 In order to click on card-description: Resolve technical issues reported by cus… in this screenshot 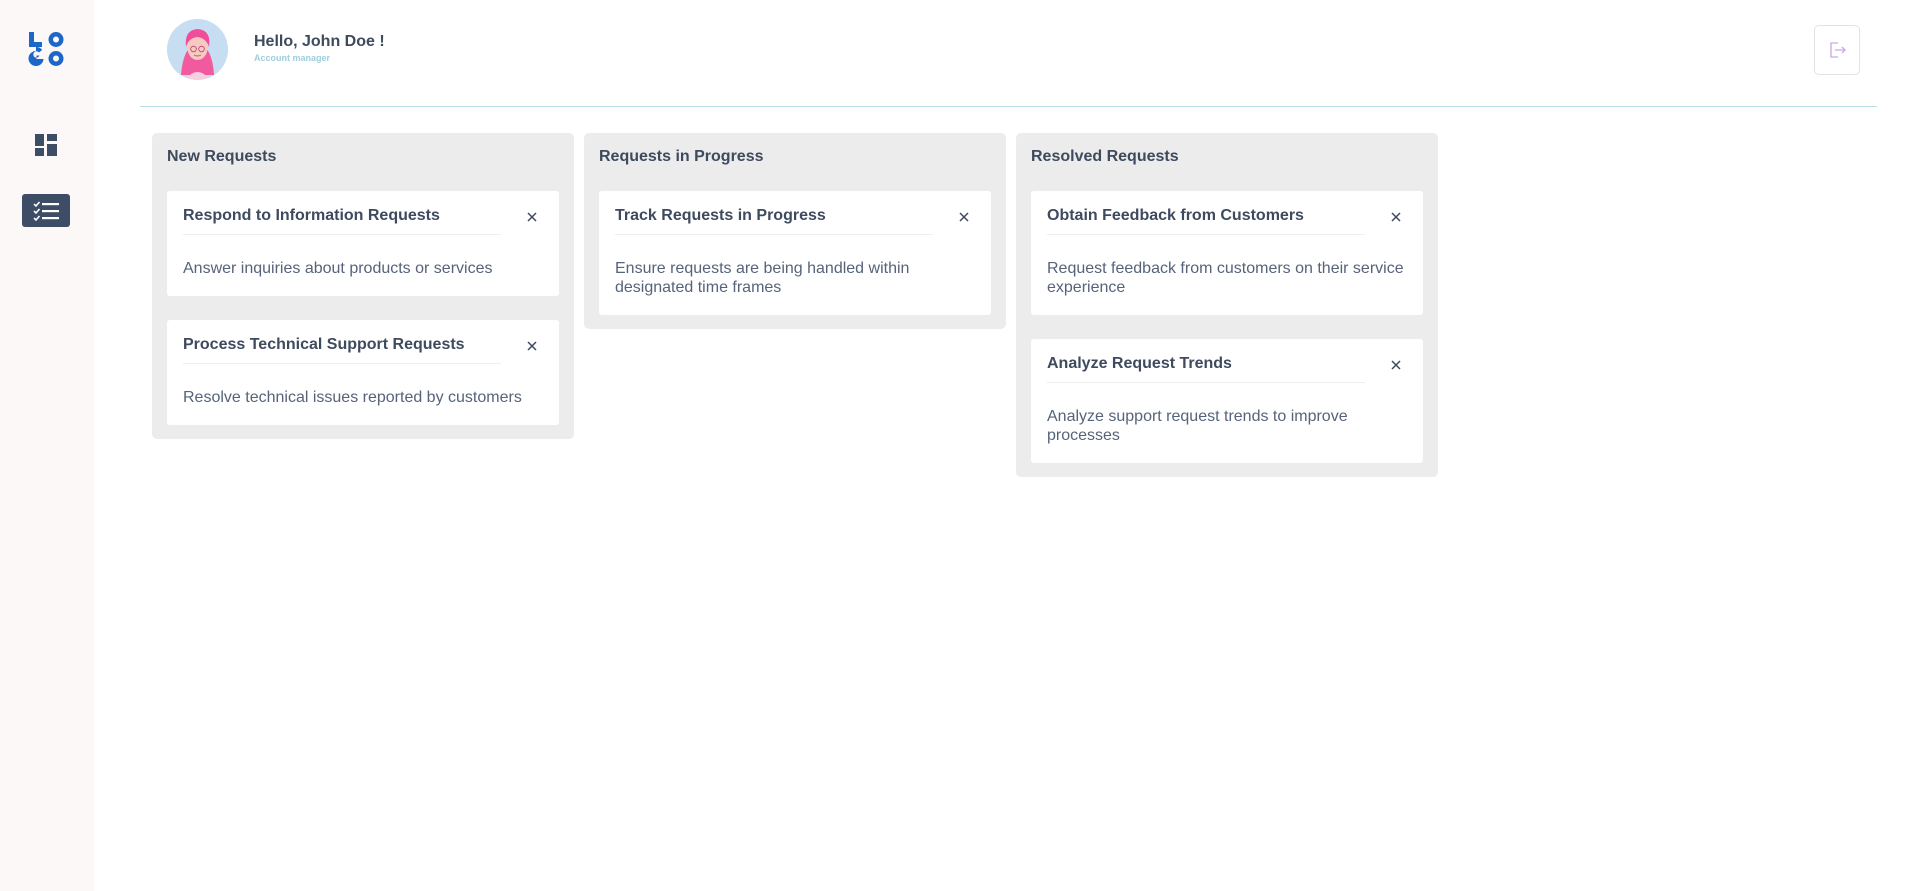, I will do `click(352, 397)`.